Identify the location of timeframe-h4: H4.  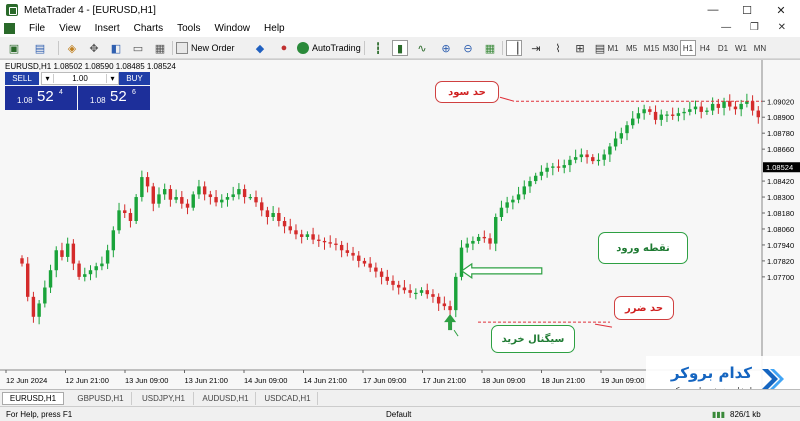
(705, 48).